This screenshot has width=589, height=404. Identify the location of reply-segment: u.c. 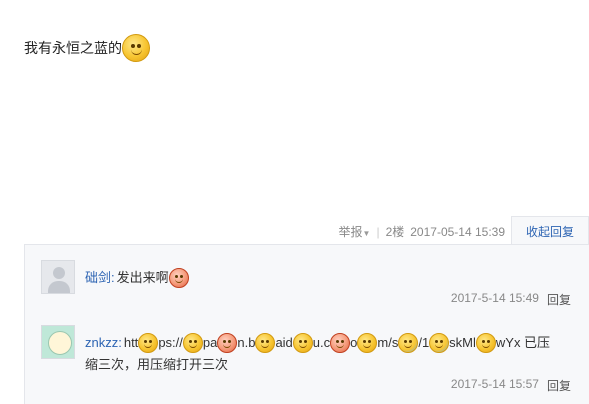
(321, 342).